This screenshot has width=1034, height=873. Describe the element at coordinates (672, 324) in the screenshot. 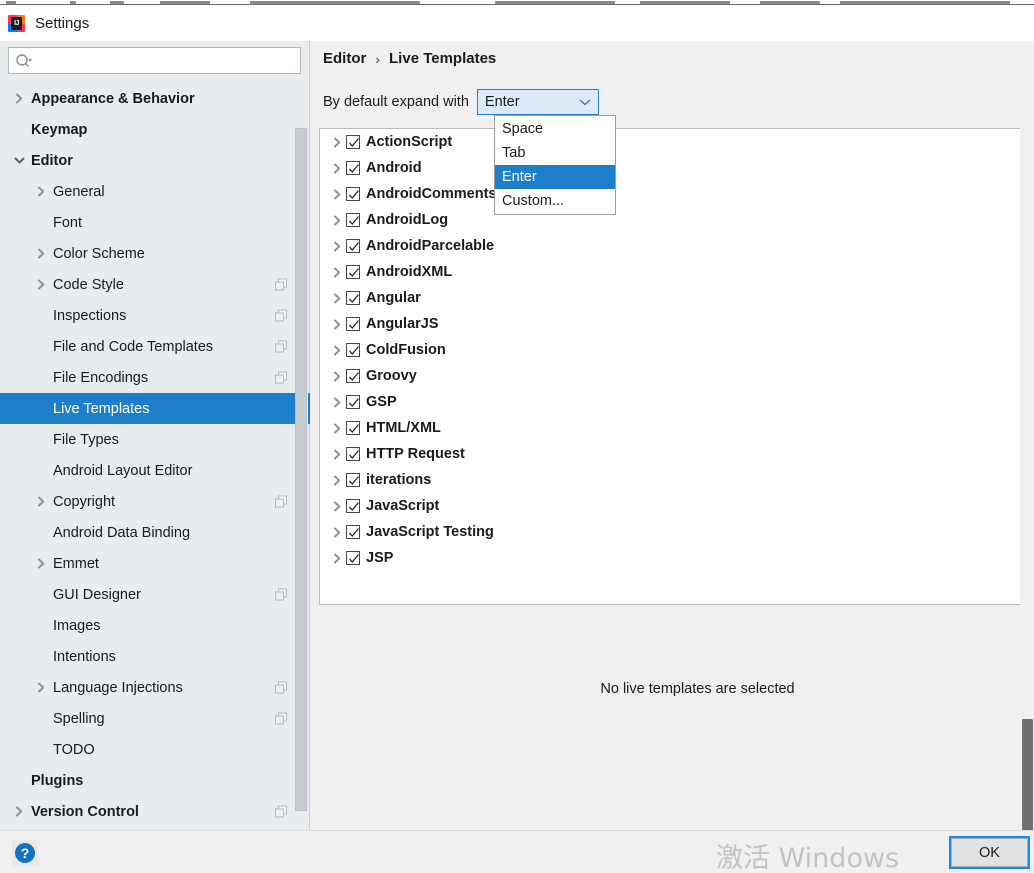

I see `template-group-row-angularjs: AngularJS` at that location.